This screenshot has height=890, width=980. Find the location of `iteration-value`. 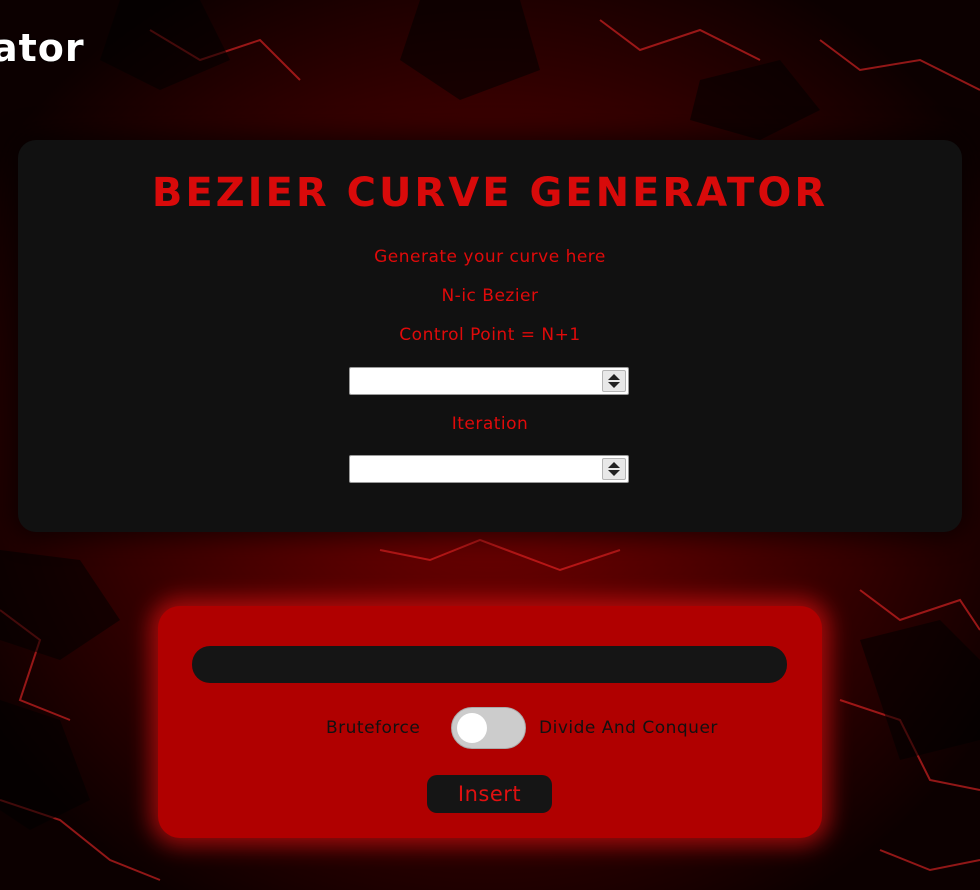

iteration-value is located at coordinates (476, 469).